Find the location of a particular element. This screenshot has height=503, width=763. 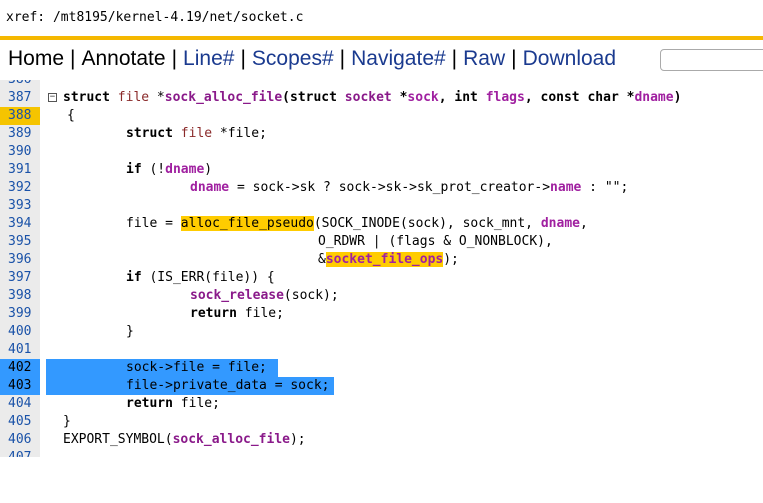

nav-line: Line# is located at coordinates (208, 59).